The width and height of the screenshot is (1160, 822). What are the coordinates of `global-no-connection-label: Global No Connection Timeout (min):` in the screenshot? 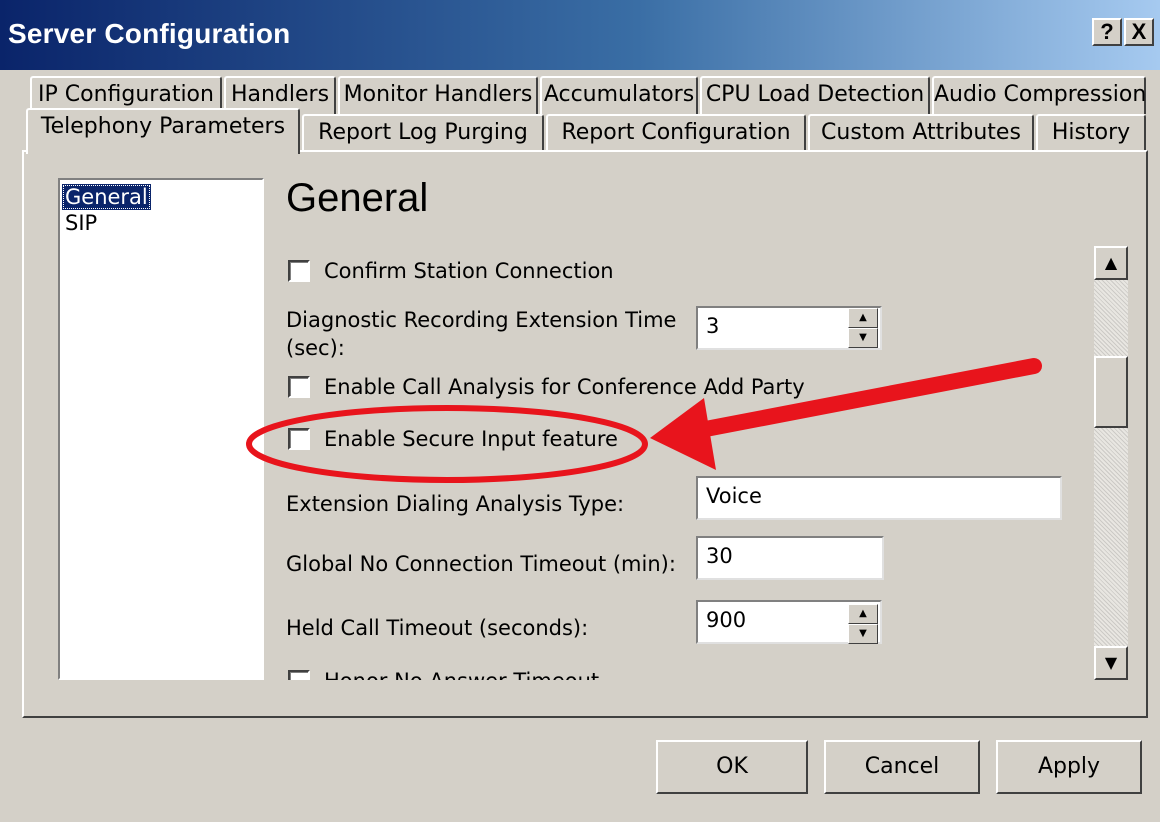 It's located at (481, 564).